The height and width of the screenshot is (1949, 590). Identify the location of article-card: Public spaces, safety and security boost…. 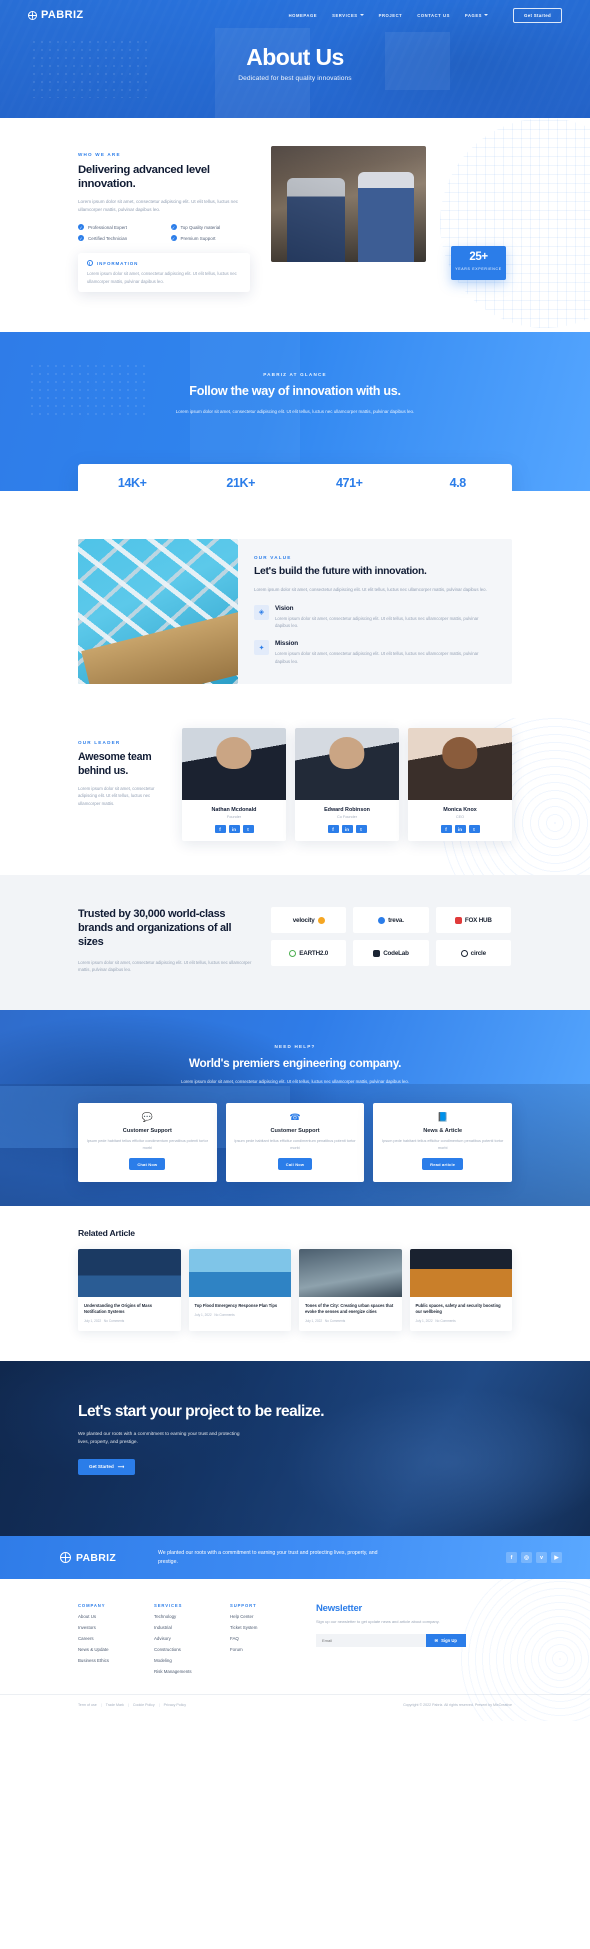
(460, 1290).